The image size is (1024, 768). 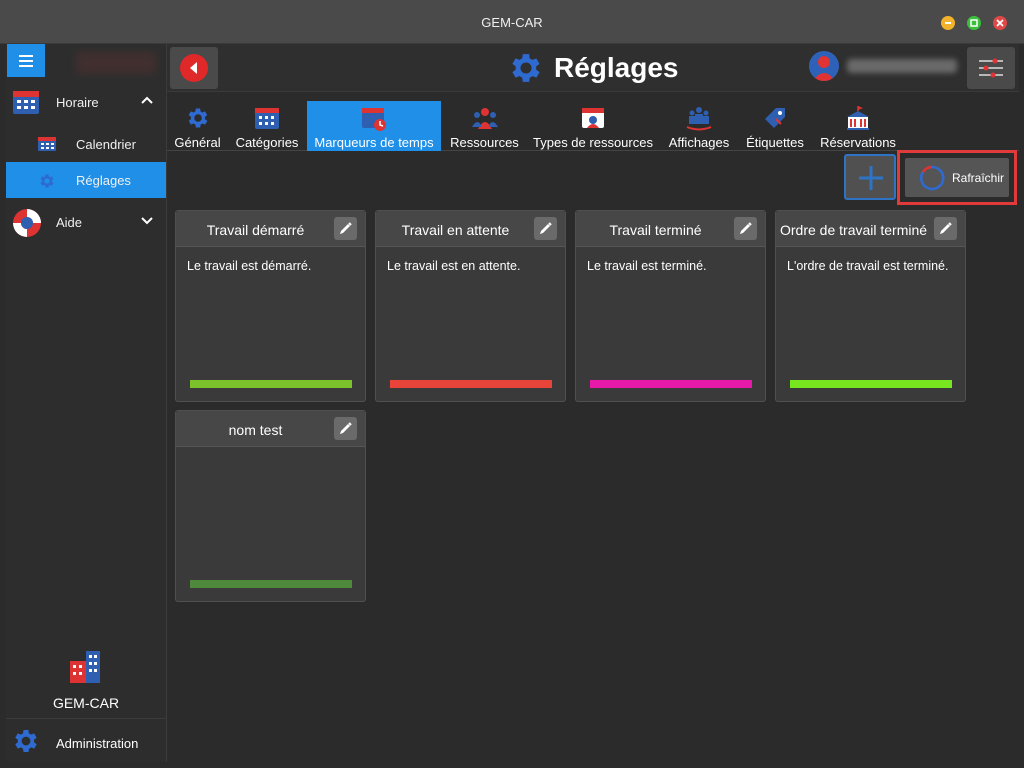 I want to click on card-title: Travail démarré, so click(x=255, y=230).